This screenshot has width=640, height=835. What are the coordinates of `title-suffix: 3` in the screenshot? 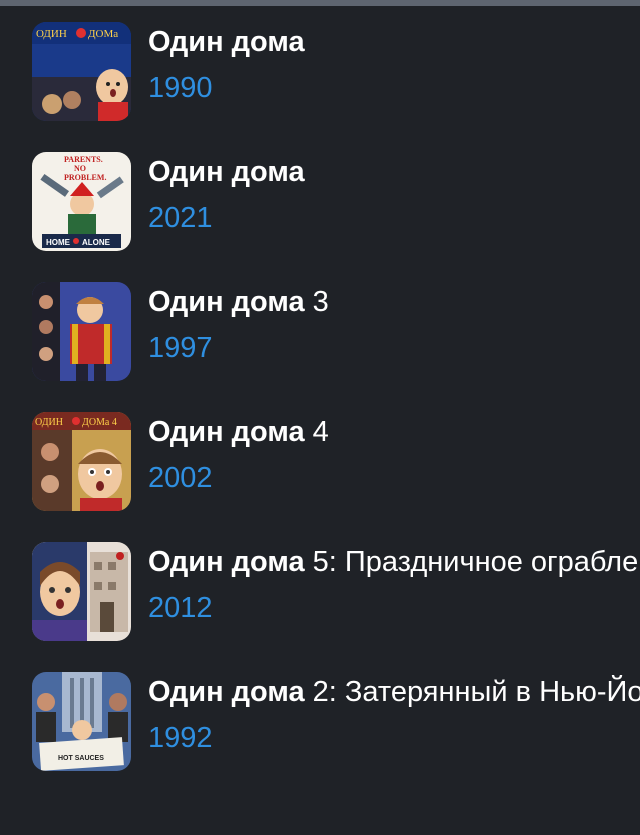 It's located at (316, 302).